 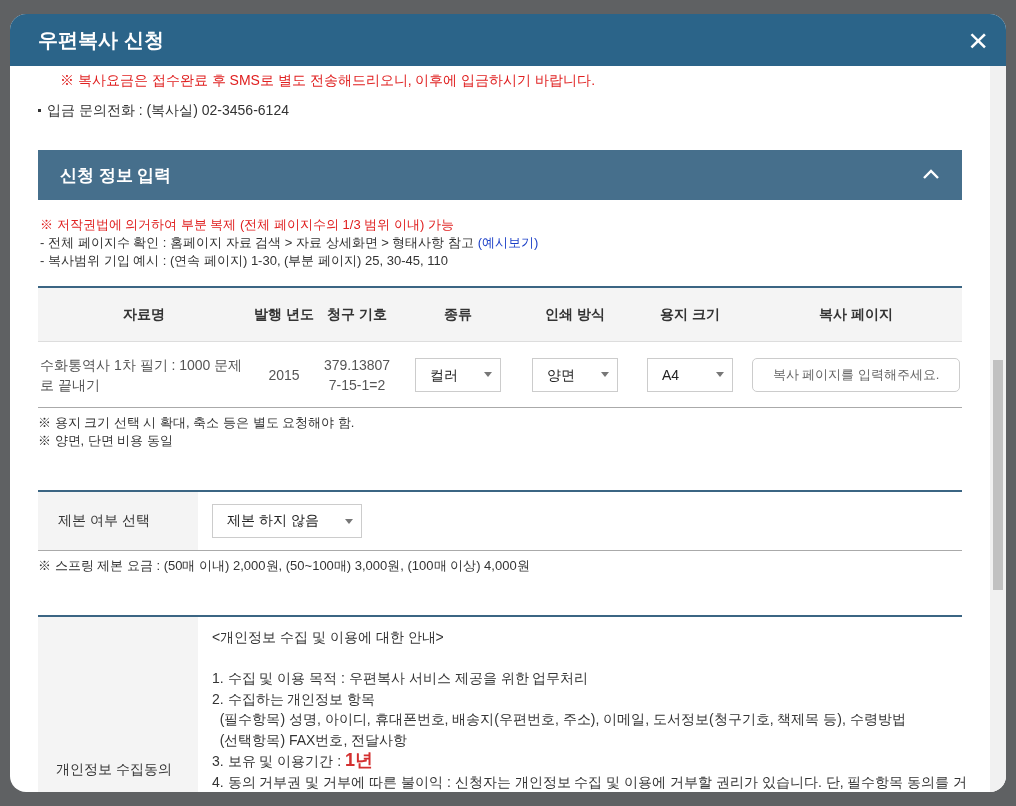 I want to click on column-header: 인쇄 방식, so click(x=575, y=315).